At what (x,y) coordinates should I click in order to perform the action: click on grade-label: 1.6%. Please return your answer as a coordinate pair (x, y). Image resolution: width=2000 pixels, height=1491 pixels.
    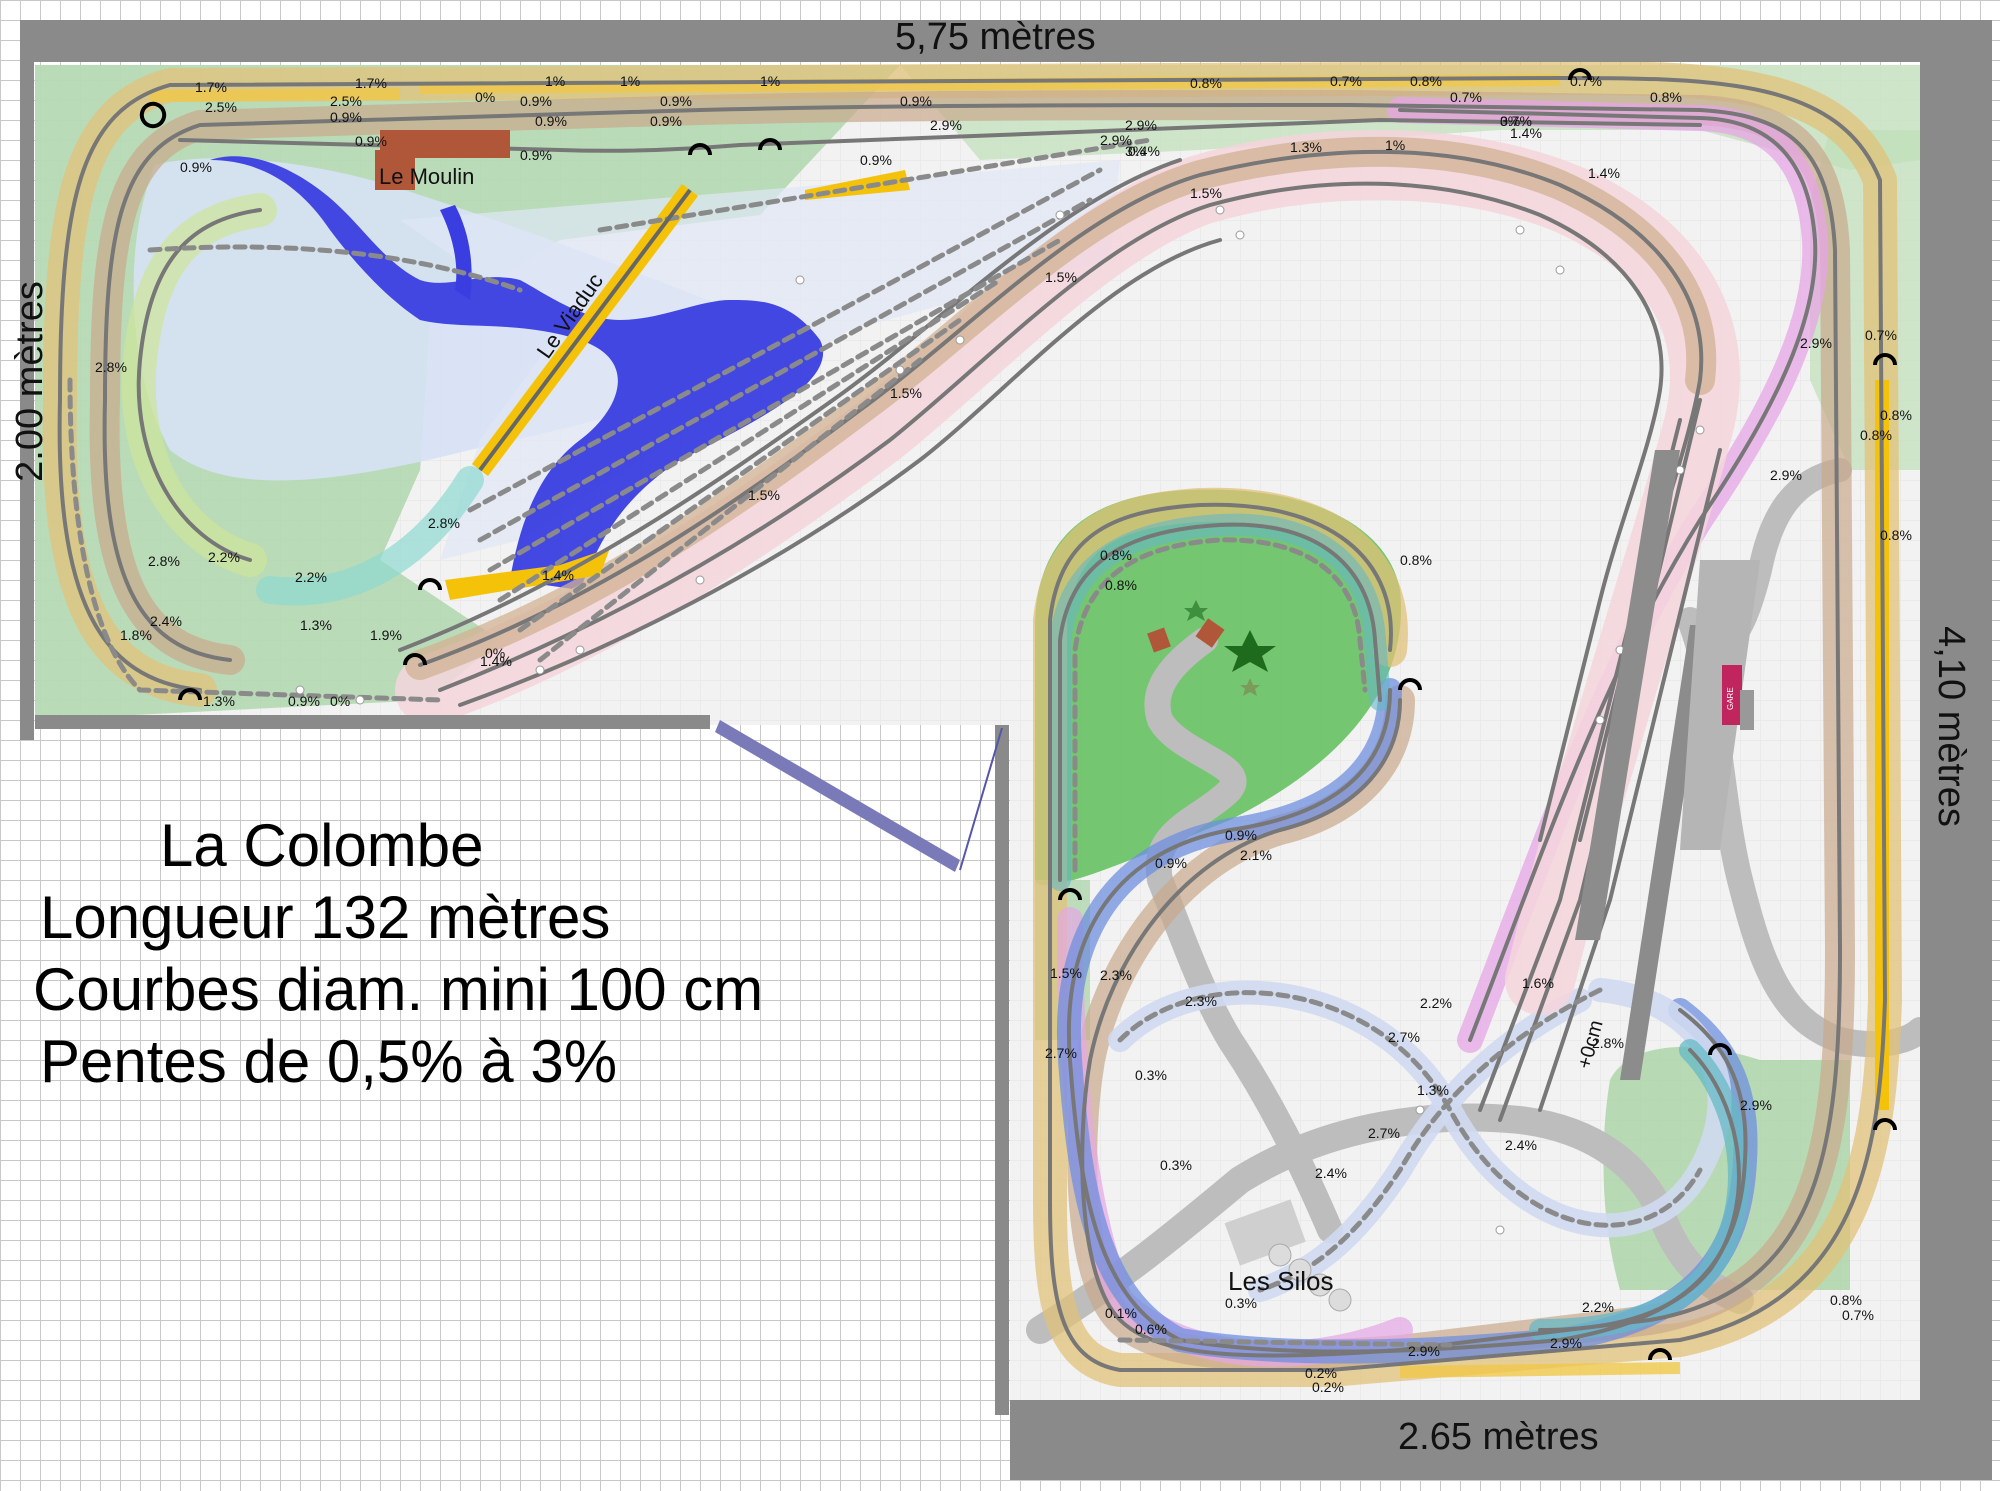
    Looking at the image, I should click on (1538, 983).